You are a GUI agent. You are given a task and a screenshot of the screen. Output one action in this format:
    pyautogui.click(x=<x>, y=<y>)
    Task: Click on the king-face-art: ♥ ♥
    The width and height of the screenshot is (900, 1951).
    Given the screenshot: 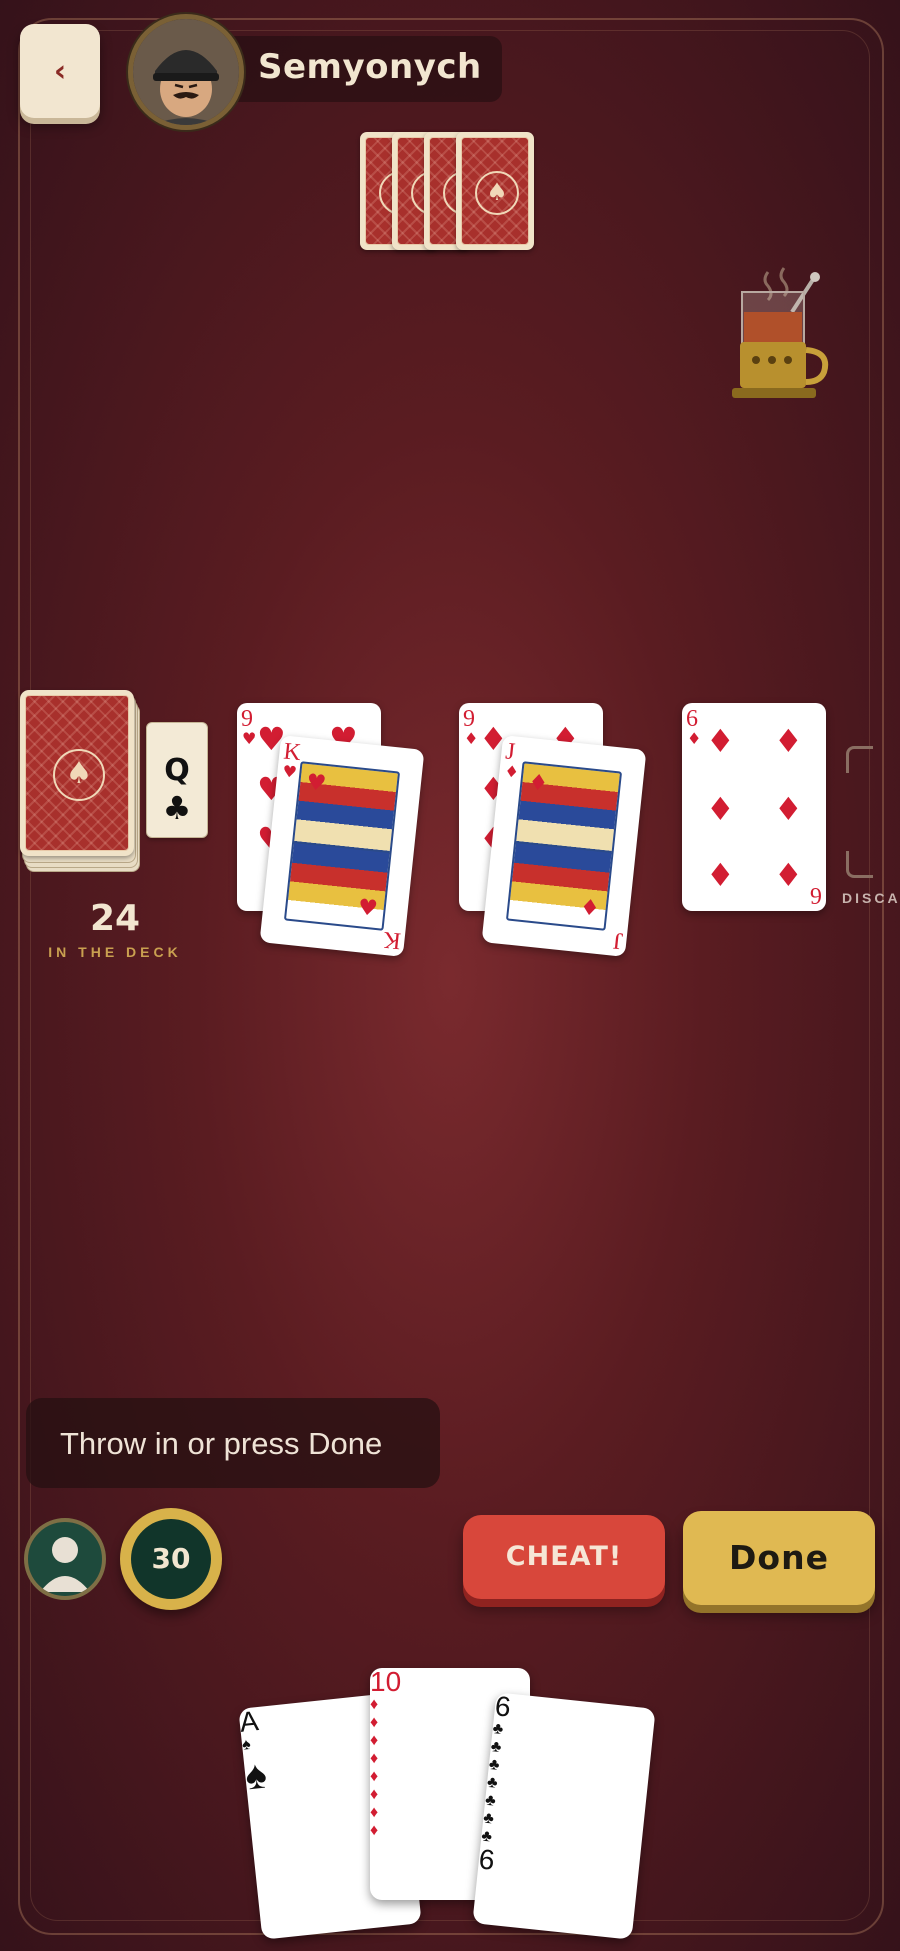 What is the action you would take?
    pyautogui.click(x=342, y=846)
    